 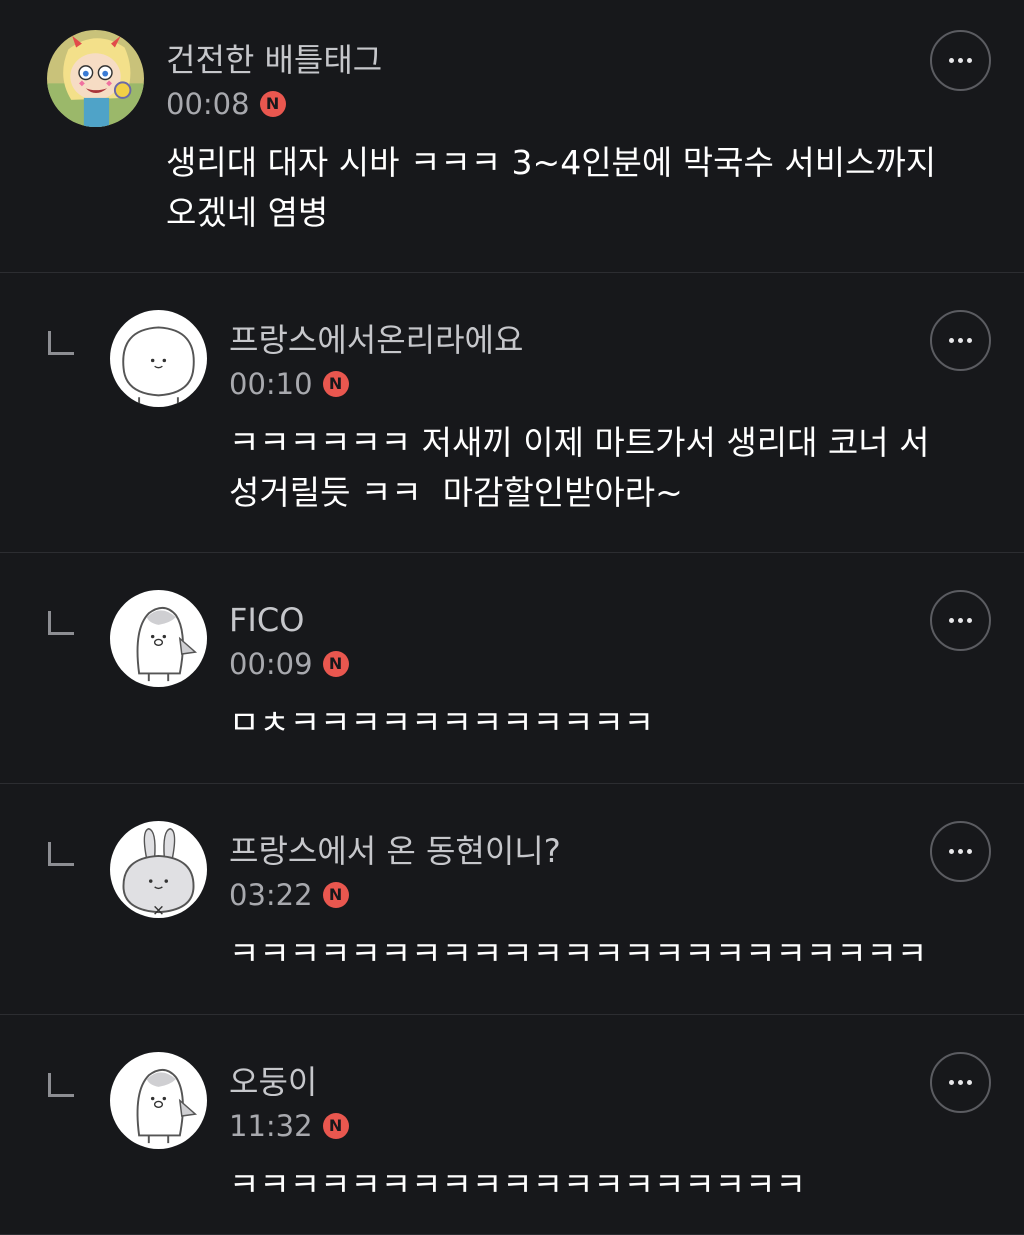 What do you see at coordinates (578, 953) in the screenshot?
I see `comment-text: ㅋㅋㅋㅋㅋㅋㅋㅋㅋㅋㅋㅋㅋㅋㅋㅋㅋㅋㅋㅋㅋㅋㅋ` at bounding box center [578, 953].